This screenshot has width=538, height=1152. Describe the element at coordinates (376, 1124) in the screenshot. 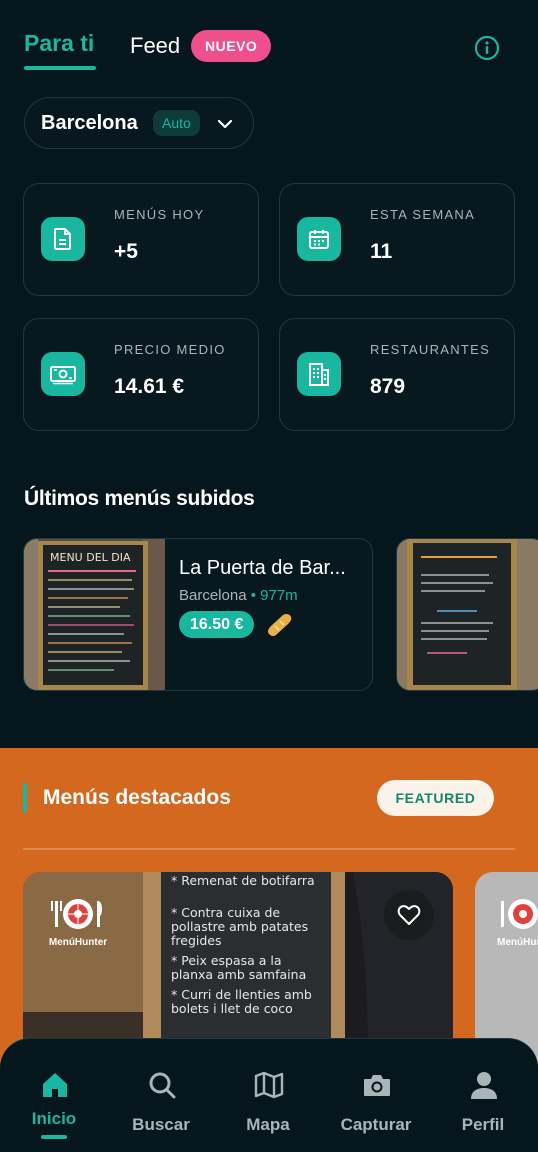

I see `nav-label: Capturar` at that location.